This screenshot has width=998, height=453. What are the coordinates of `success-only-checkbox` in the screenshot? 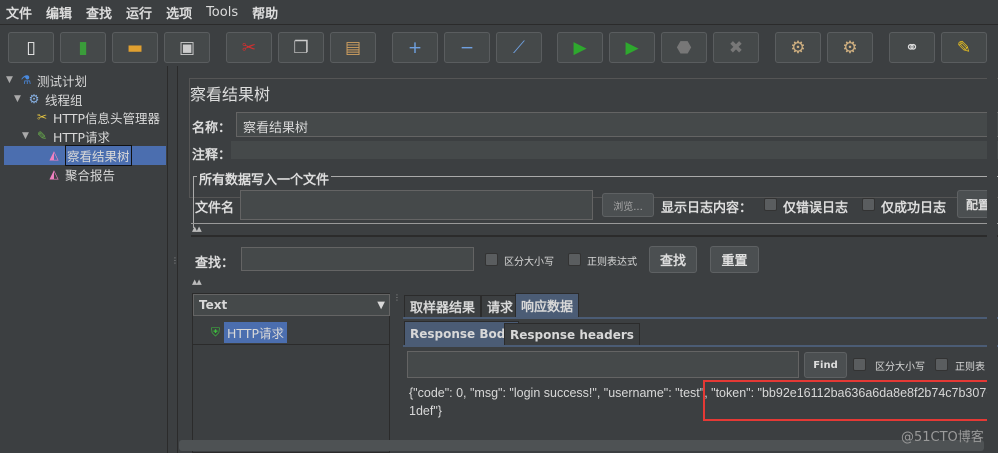 It's located at (868, 204).